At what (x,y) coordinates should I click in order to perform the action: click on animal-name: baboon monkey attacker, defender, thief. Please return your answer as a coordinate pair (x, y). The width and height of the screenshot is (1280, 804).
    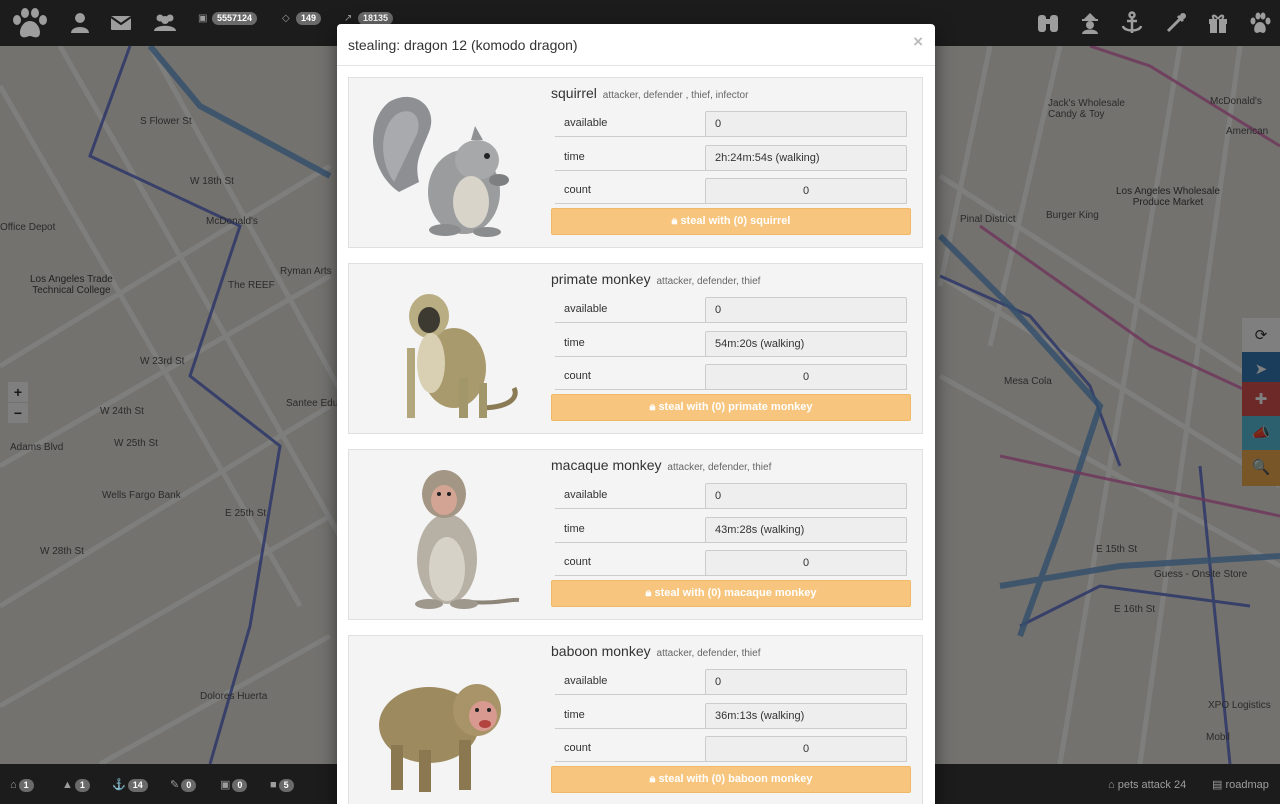
    Looking at the image, I should click on (656, 651).